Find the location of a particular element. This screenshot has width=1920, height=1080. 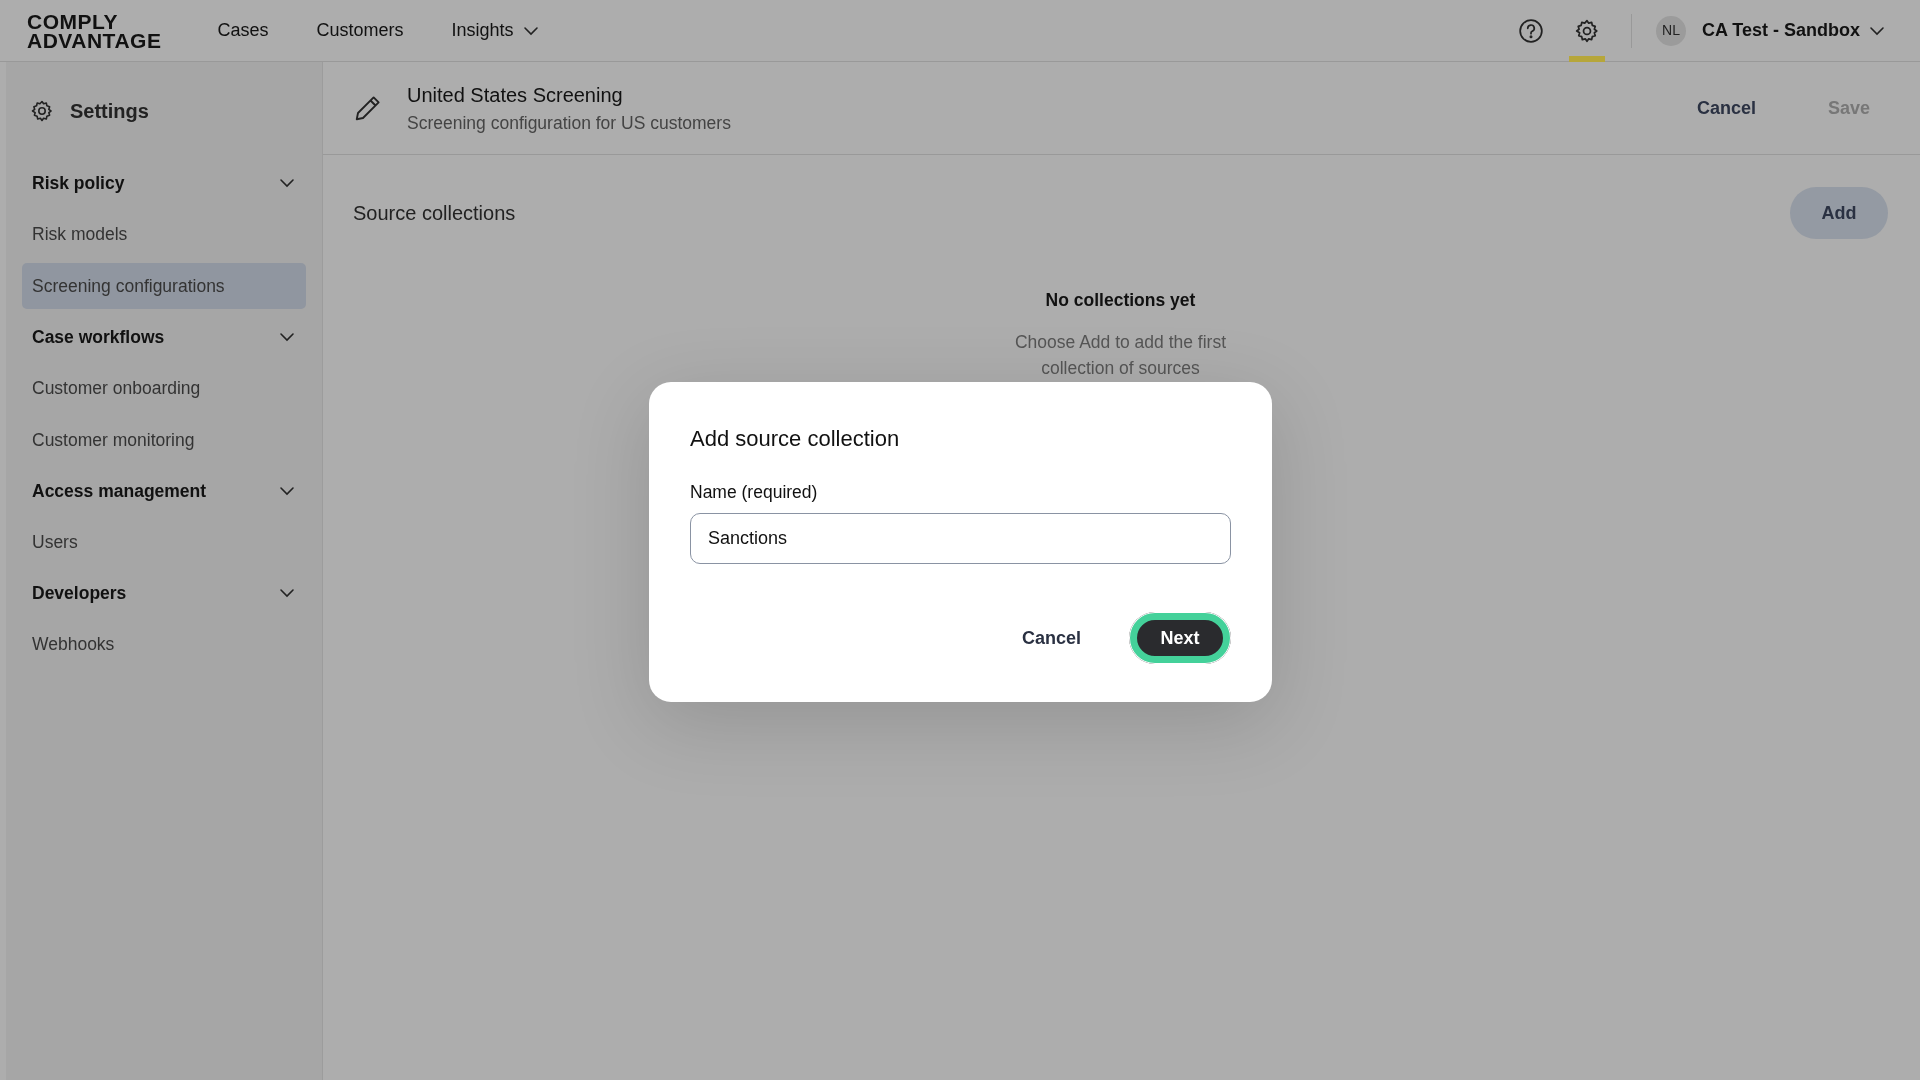

sidebar-item: Users is located at coordinates (164, 542).